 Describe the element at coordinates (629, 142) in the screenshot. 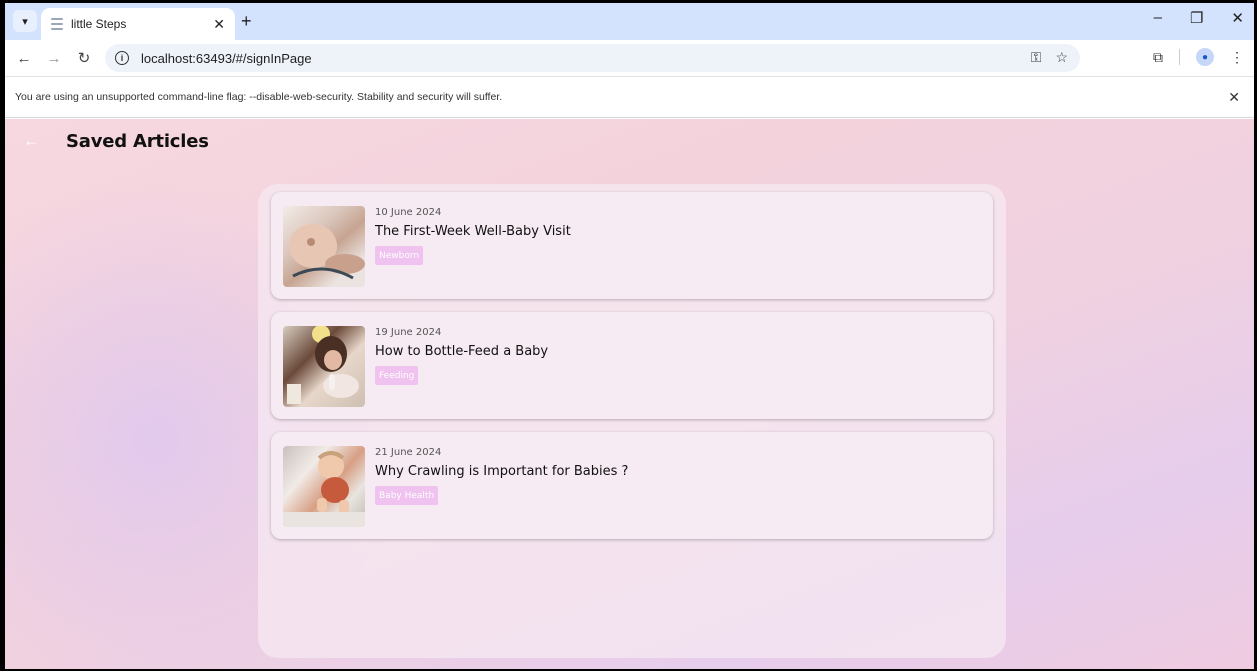

I see `app-header: ← Saved Articles` at that location.